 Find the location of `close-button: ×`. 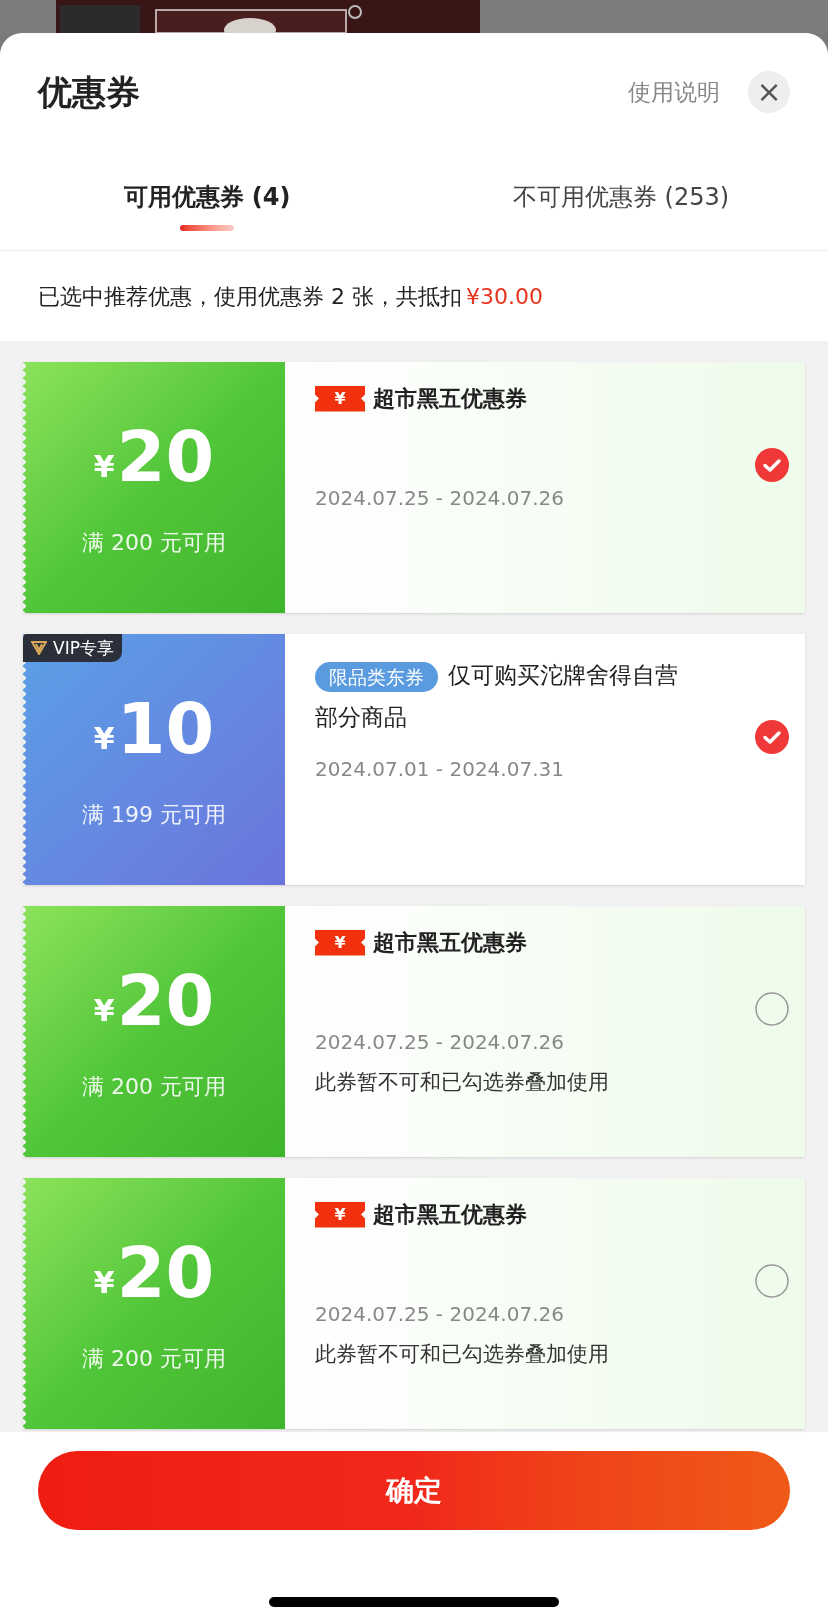

close-button: × is located at coordinates (769, 92).